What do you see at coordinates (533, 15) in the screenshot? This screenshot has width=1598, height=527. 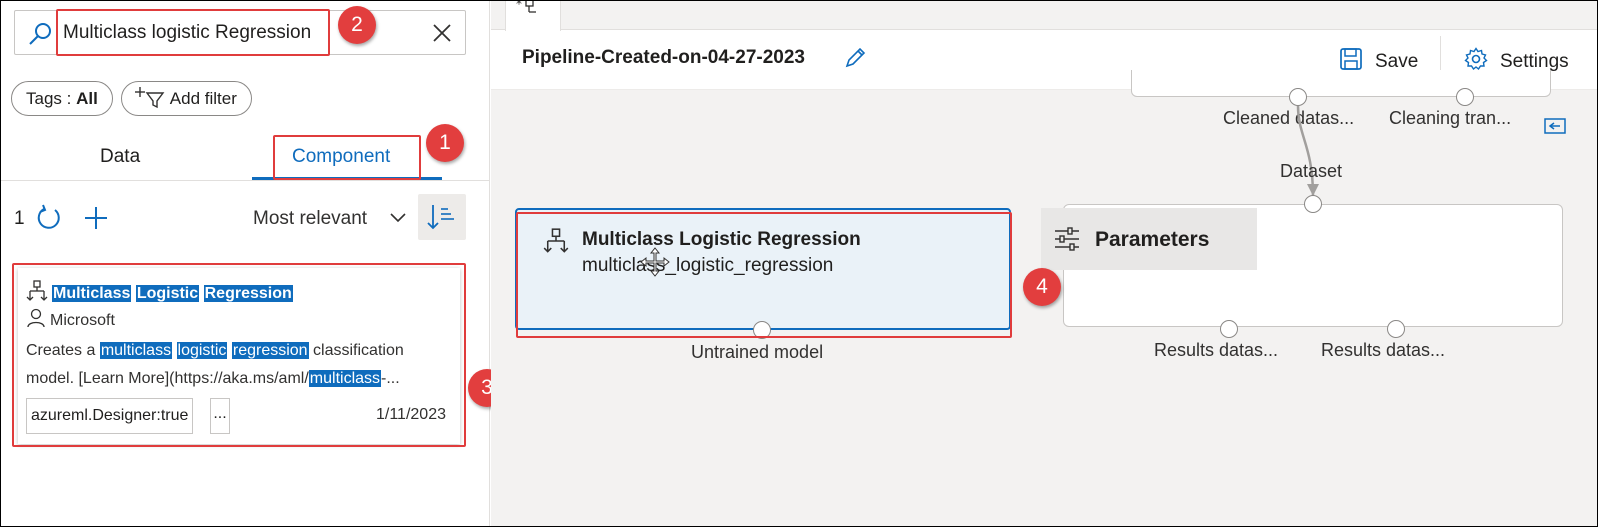 I see `pipeline-document-tab: *` at bounding box center [533, 15].